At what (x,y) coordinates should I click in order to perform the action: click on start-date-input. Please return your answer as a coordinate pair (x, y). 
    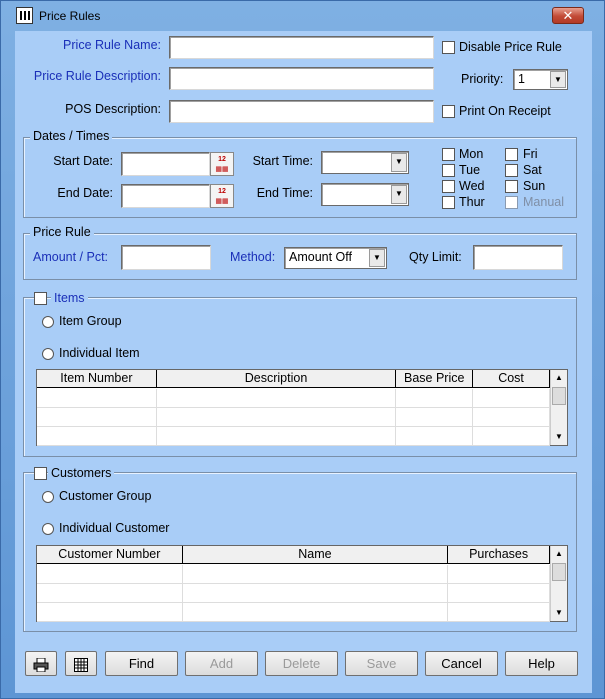
    Looking at the image, I should click on (165, 164).